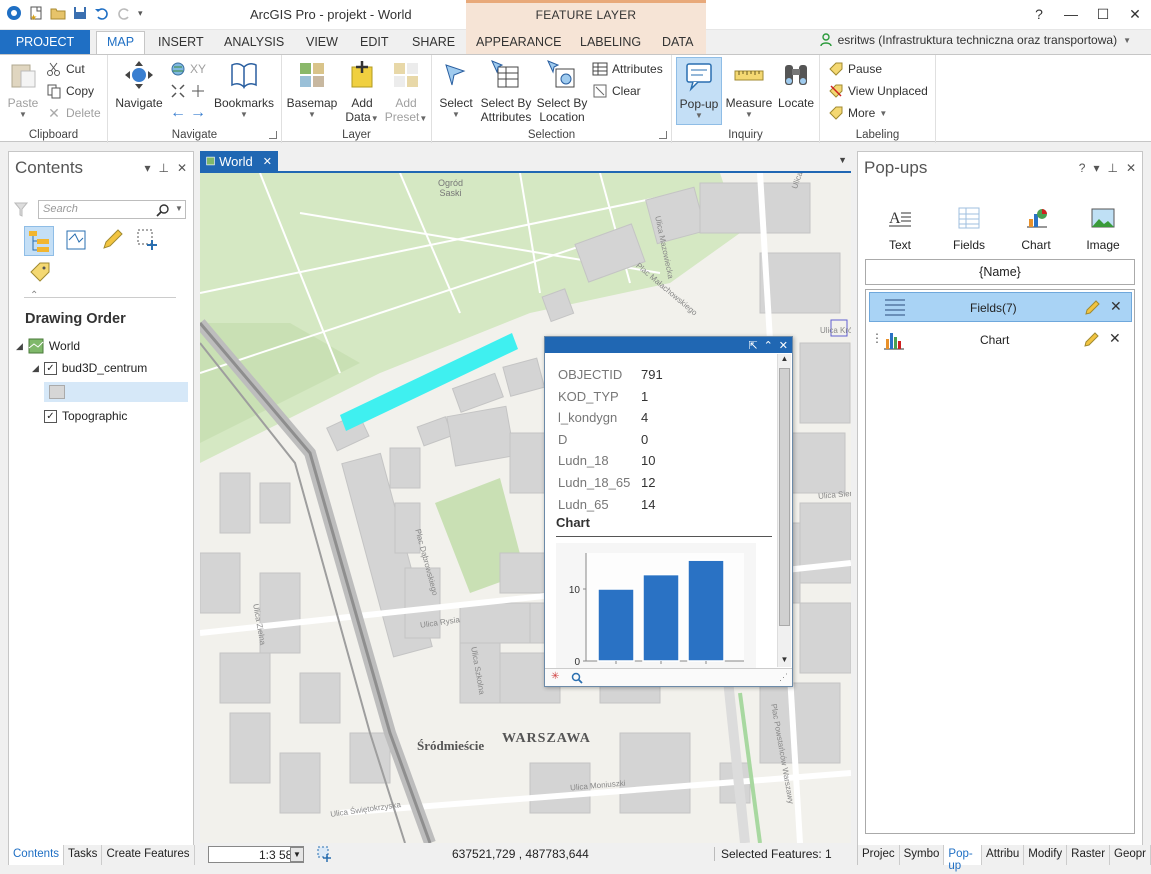  I want to click on bottom-tab-create-features: Create Features, so click(148, 855).